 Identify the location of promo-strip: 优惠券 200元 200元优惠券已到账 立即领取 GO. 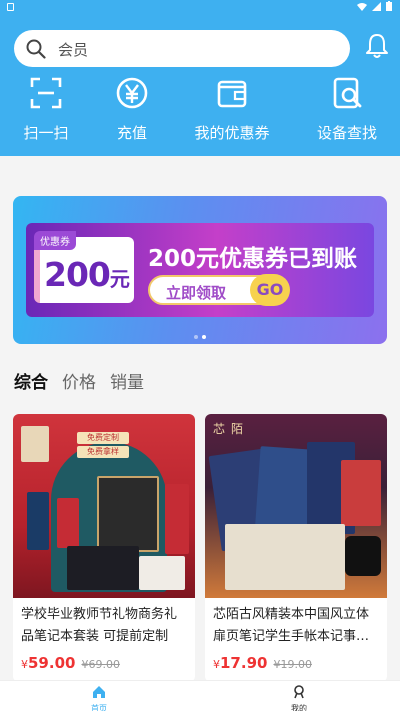
(200, 270).